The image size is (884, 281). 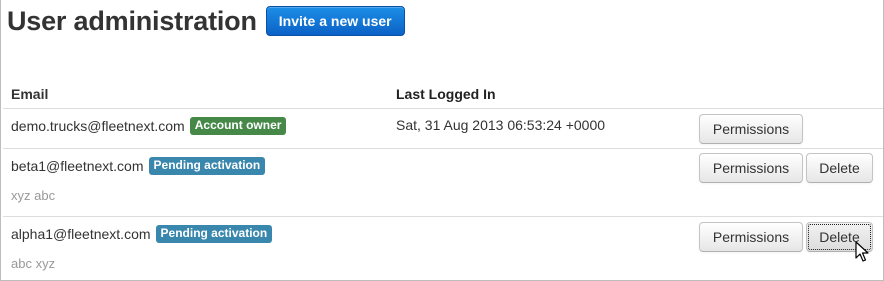 I want to click on table-header: Email Last Logged In, so click(x=443, y=93).